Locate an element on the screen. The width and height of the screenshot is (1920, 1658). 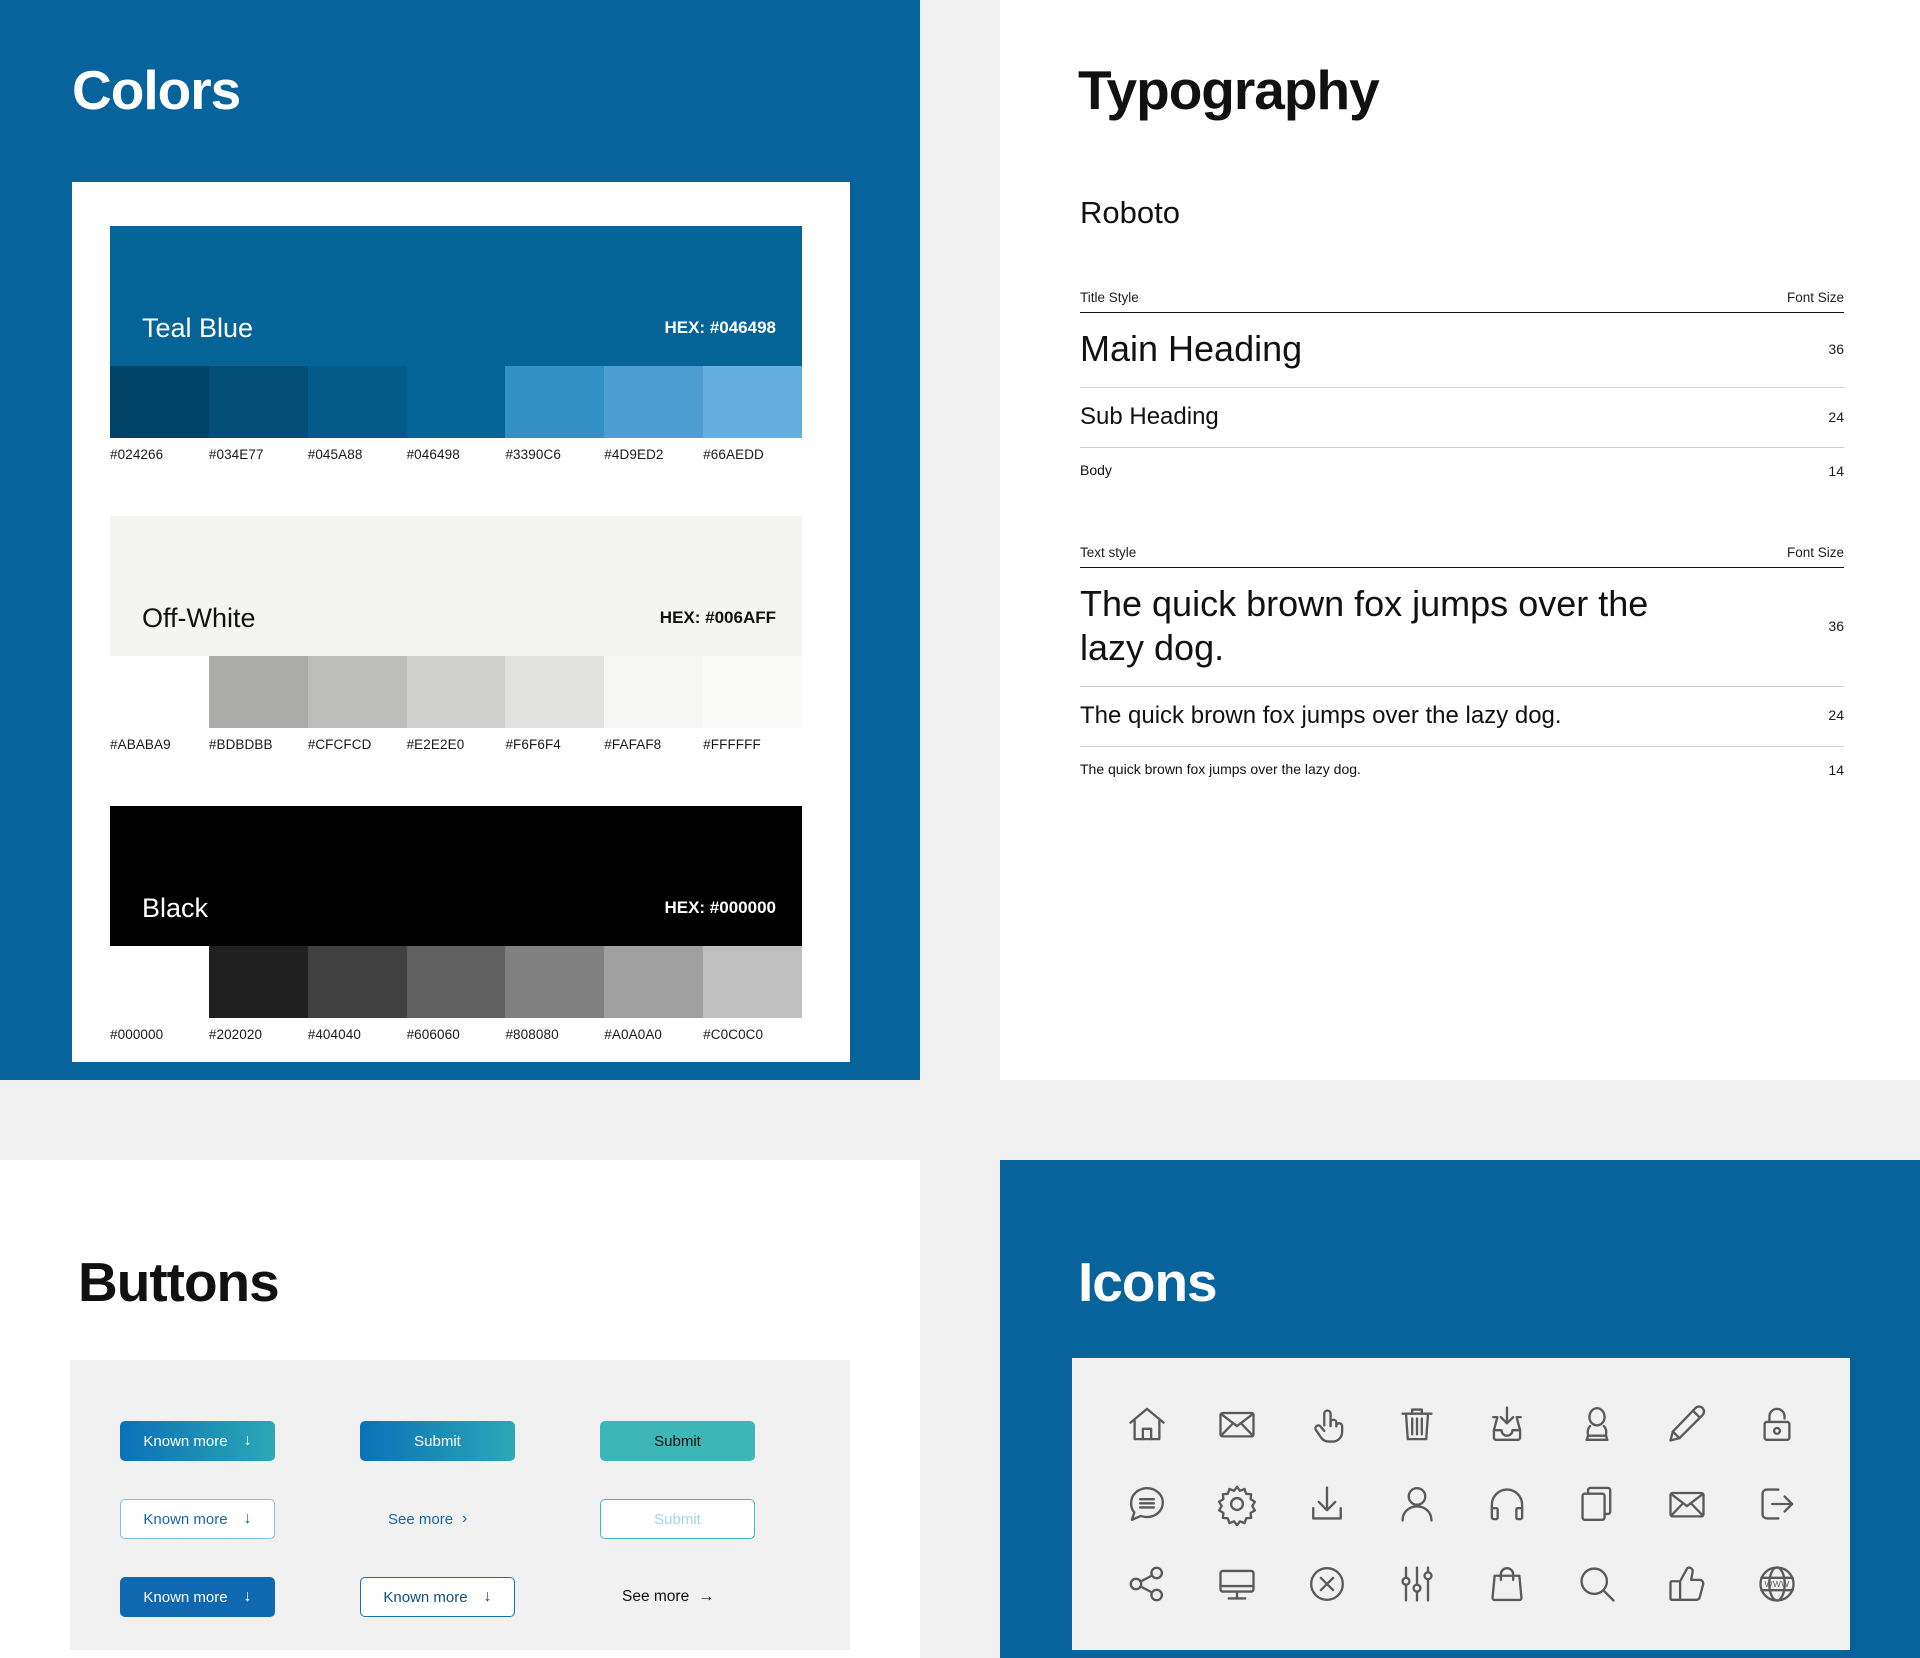
type-sample: Sub Heading is located at coordinates (1149, 416).